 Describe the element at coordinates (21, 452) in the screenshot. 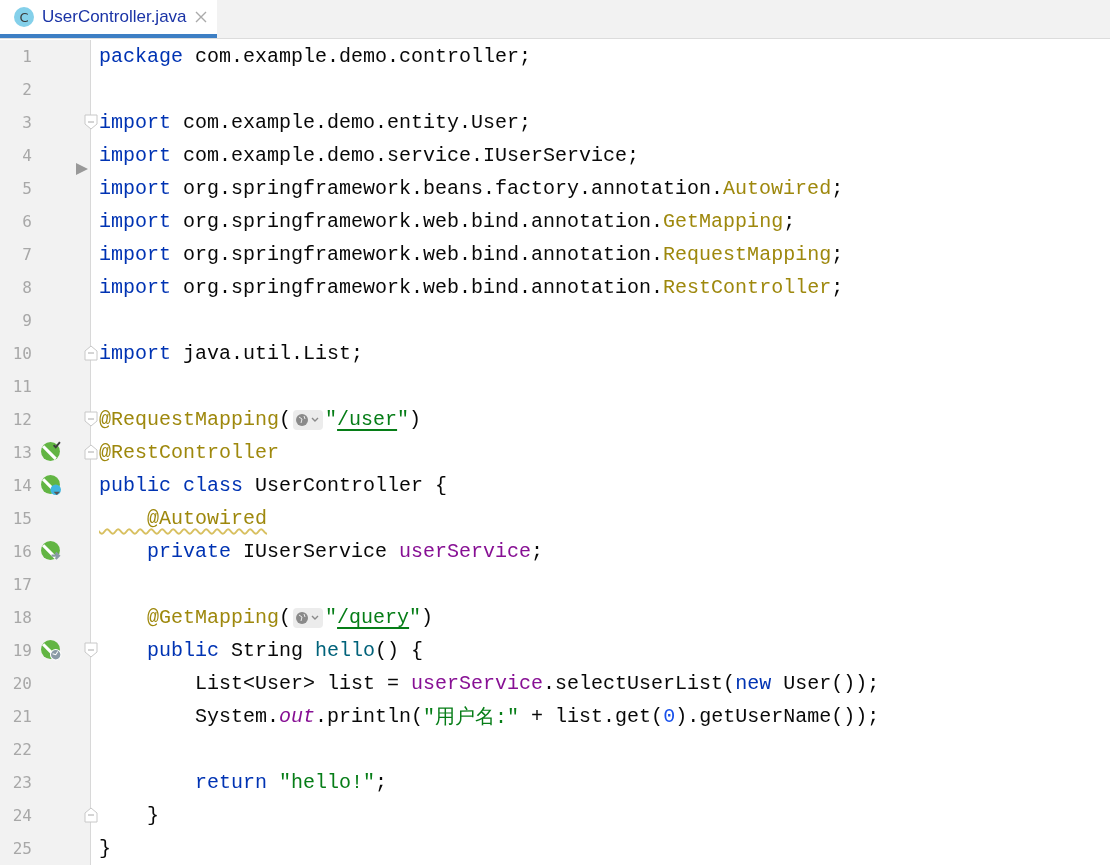

I see `line-number: 13` at that location.